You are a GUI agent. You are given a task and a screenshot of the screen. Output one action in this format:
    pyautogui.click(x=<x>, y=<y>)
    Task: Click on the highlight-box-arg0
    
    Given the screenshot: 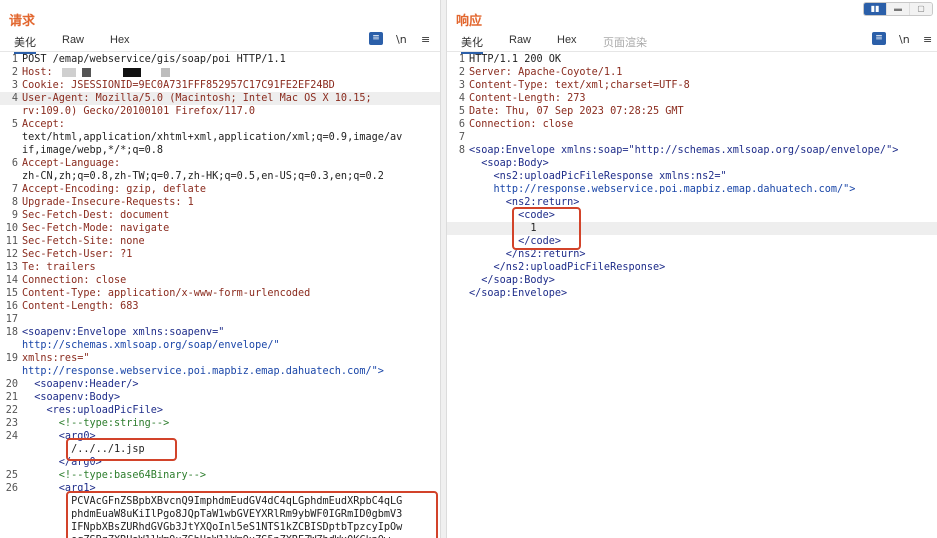 What is the action you would take?
    pyautogui.click(x=121, y=449)
    